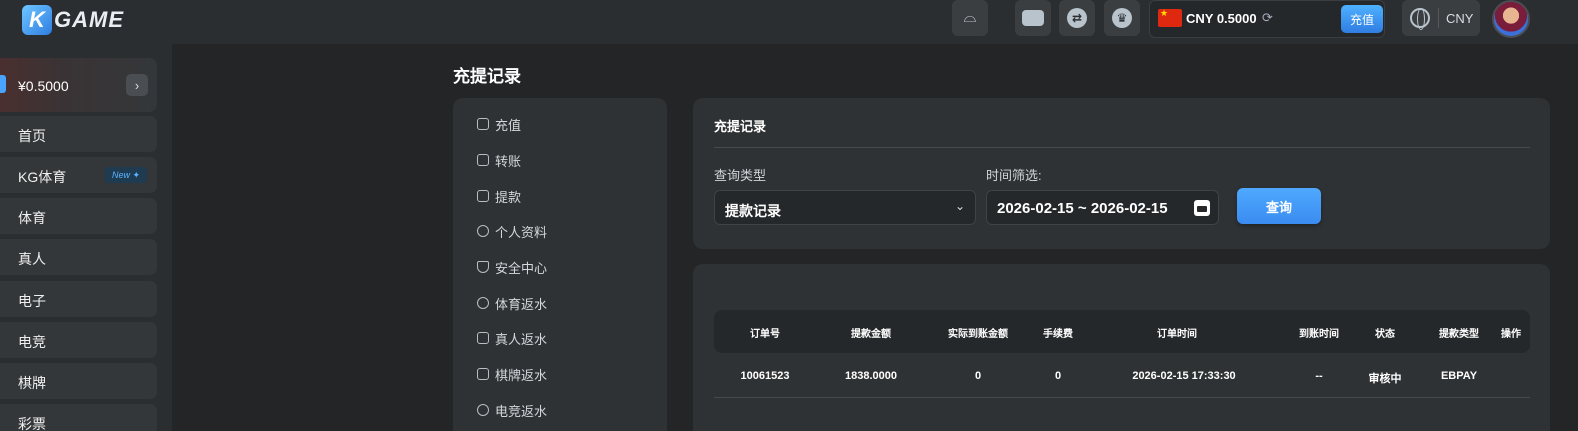 The width and height of the screenshot is (1578, 431). Describe the element at coordinates (1511, 19) in the screenshot. I see `user-avatar` at that location.